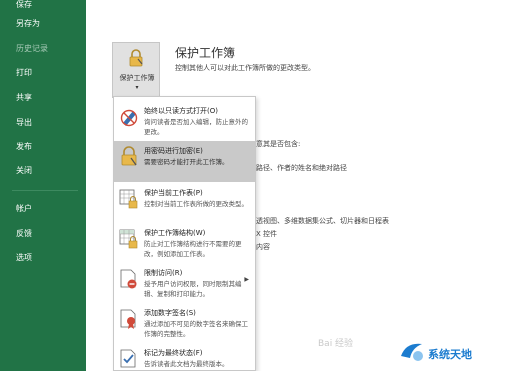  What do you see at coordinates (128, 358) in the screenshot?
I see `mark-final-icon` at bounding box center [128, 358].